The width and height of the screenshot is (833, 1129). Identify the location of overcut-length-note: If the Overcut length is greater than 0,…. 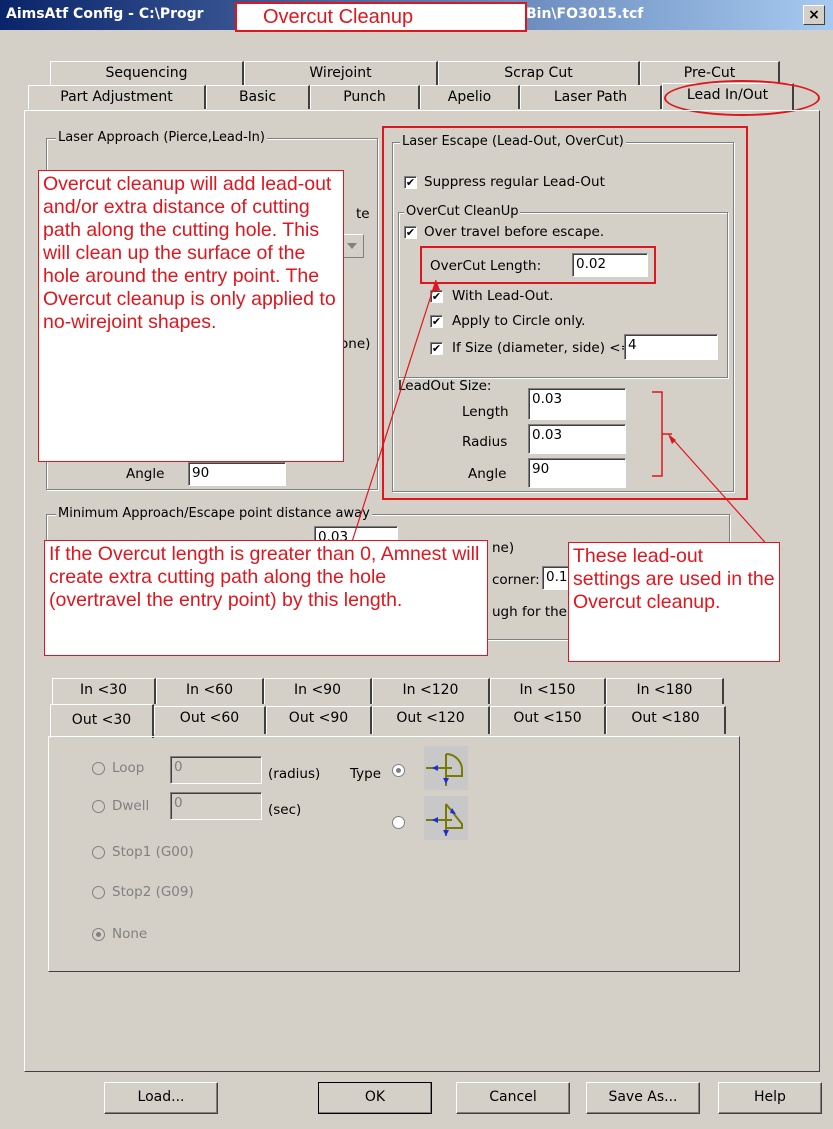
(266, 598).